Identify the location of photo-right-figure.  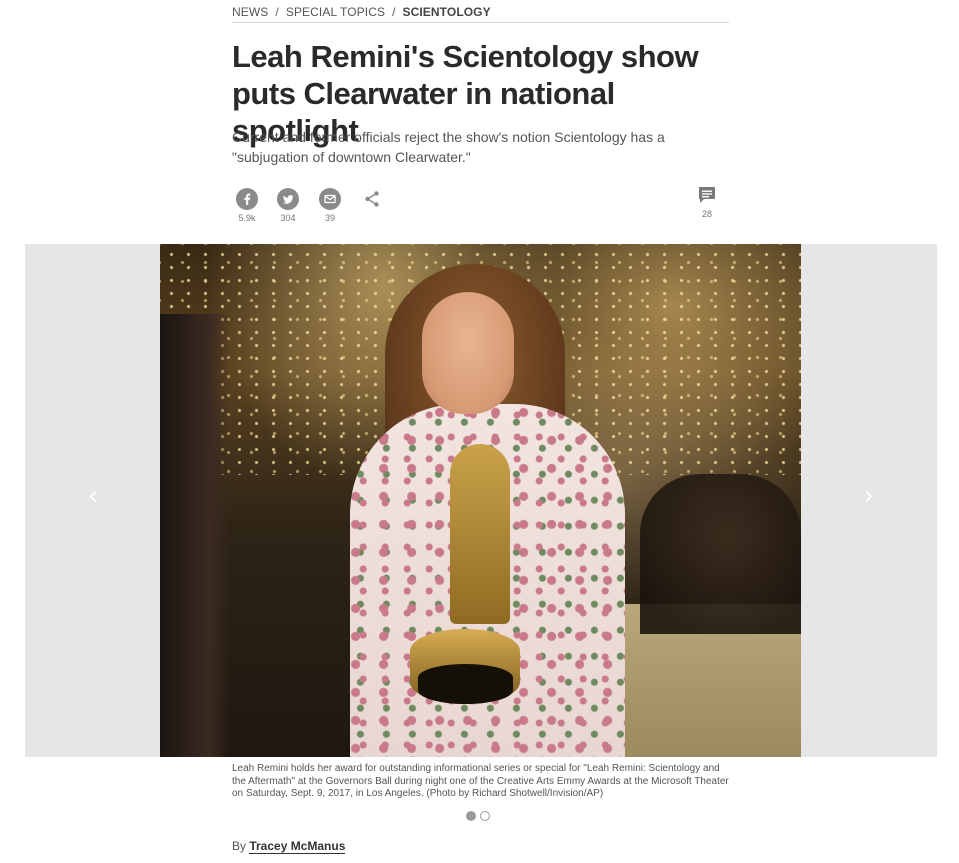
(720, 554).